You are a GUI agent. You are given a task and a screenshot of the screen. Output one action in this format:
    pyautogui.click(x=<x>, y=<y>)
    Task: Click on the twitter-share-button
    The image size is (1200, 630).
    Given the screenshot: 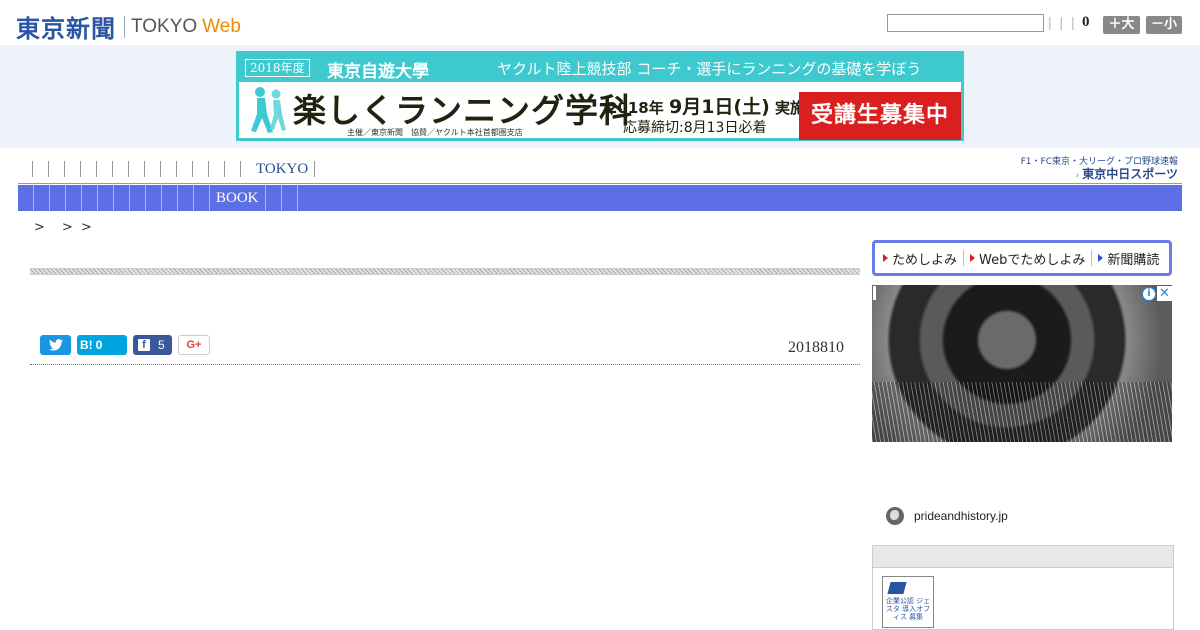 What is the action you would take?
    pyautogui.click(x=55, y=345)
    